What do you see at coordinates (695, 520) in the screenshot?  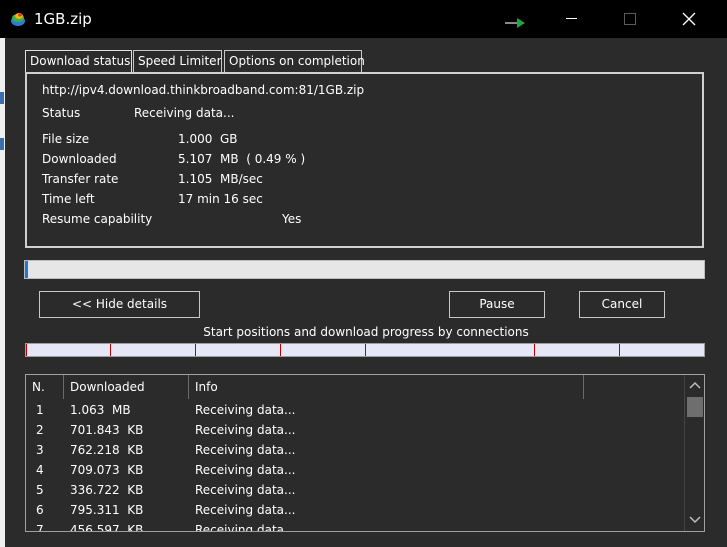 I see `chevron-down-icon` at bounding box center [695, 520].